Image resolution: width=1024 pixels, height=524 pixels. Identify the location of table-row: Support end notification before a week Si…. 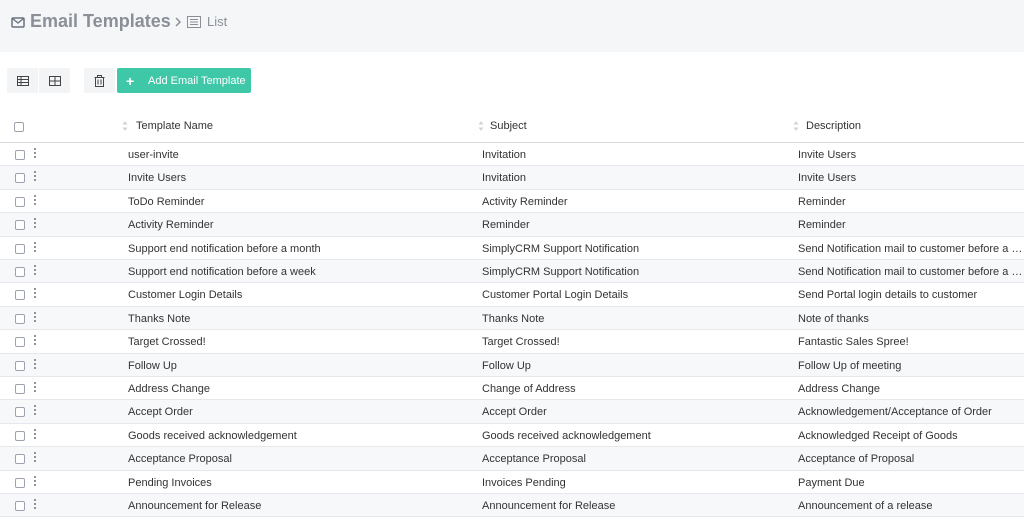
(512, 272).